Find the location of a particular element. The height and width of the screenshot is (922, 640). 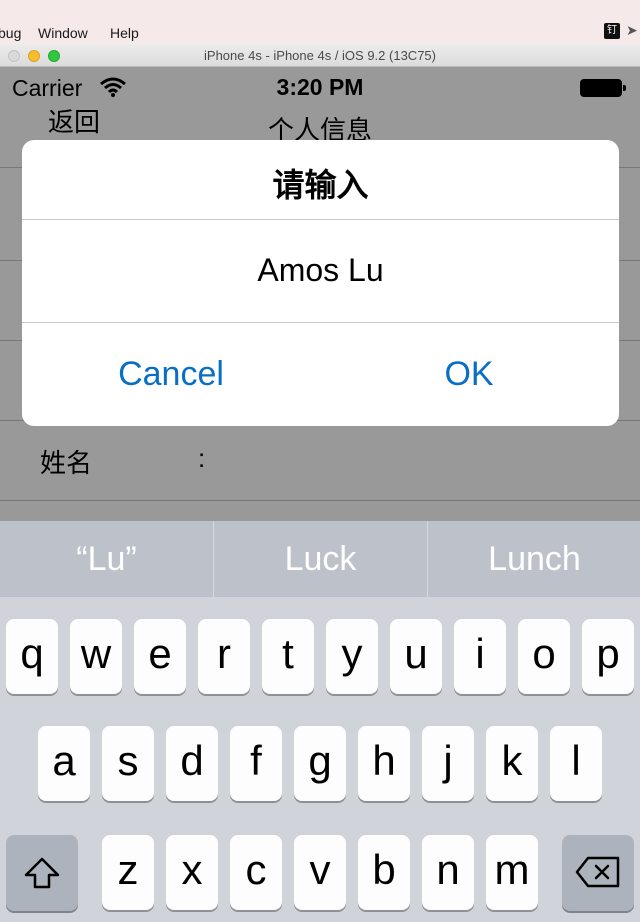

key-m: m is located at coordinates (512, 872).